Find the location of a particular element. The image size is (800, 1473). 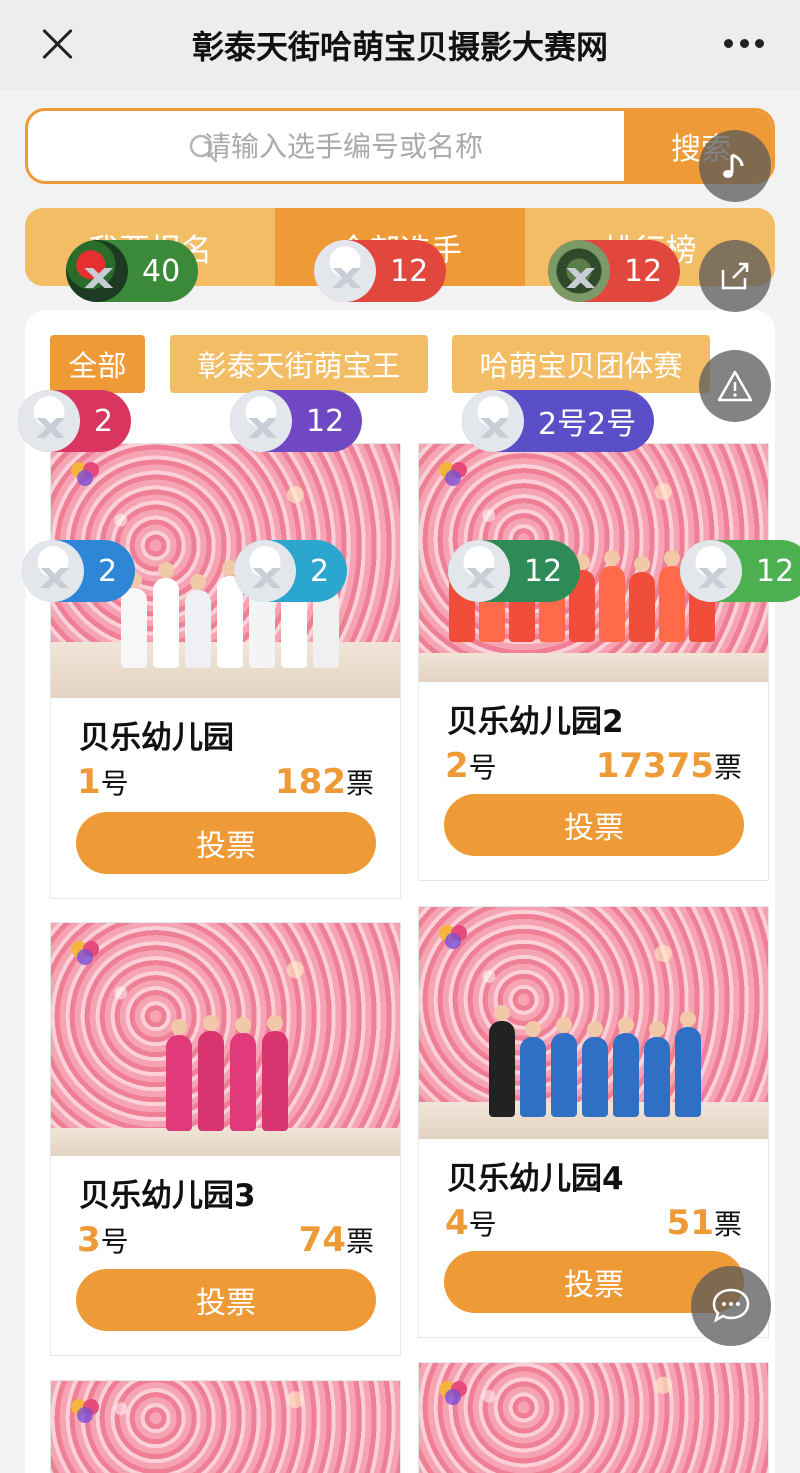

filter-group-contest: 哈萌宝贝团体赛 is located at coordinates (581, 364).